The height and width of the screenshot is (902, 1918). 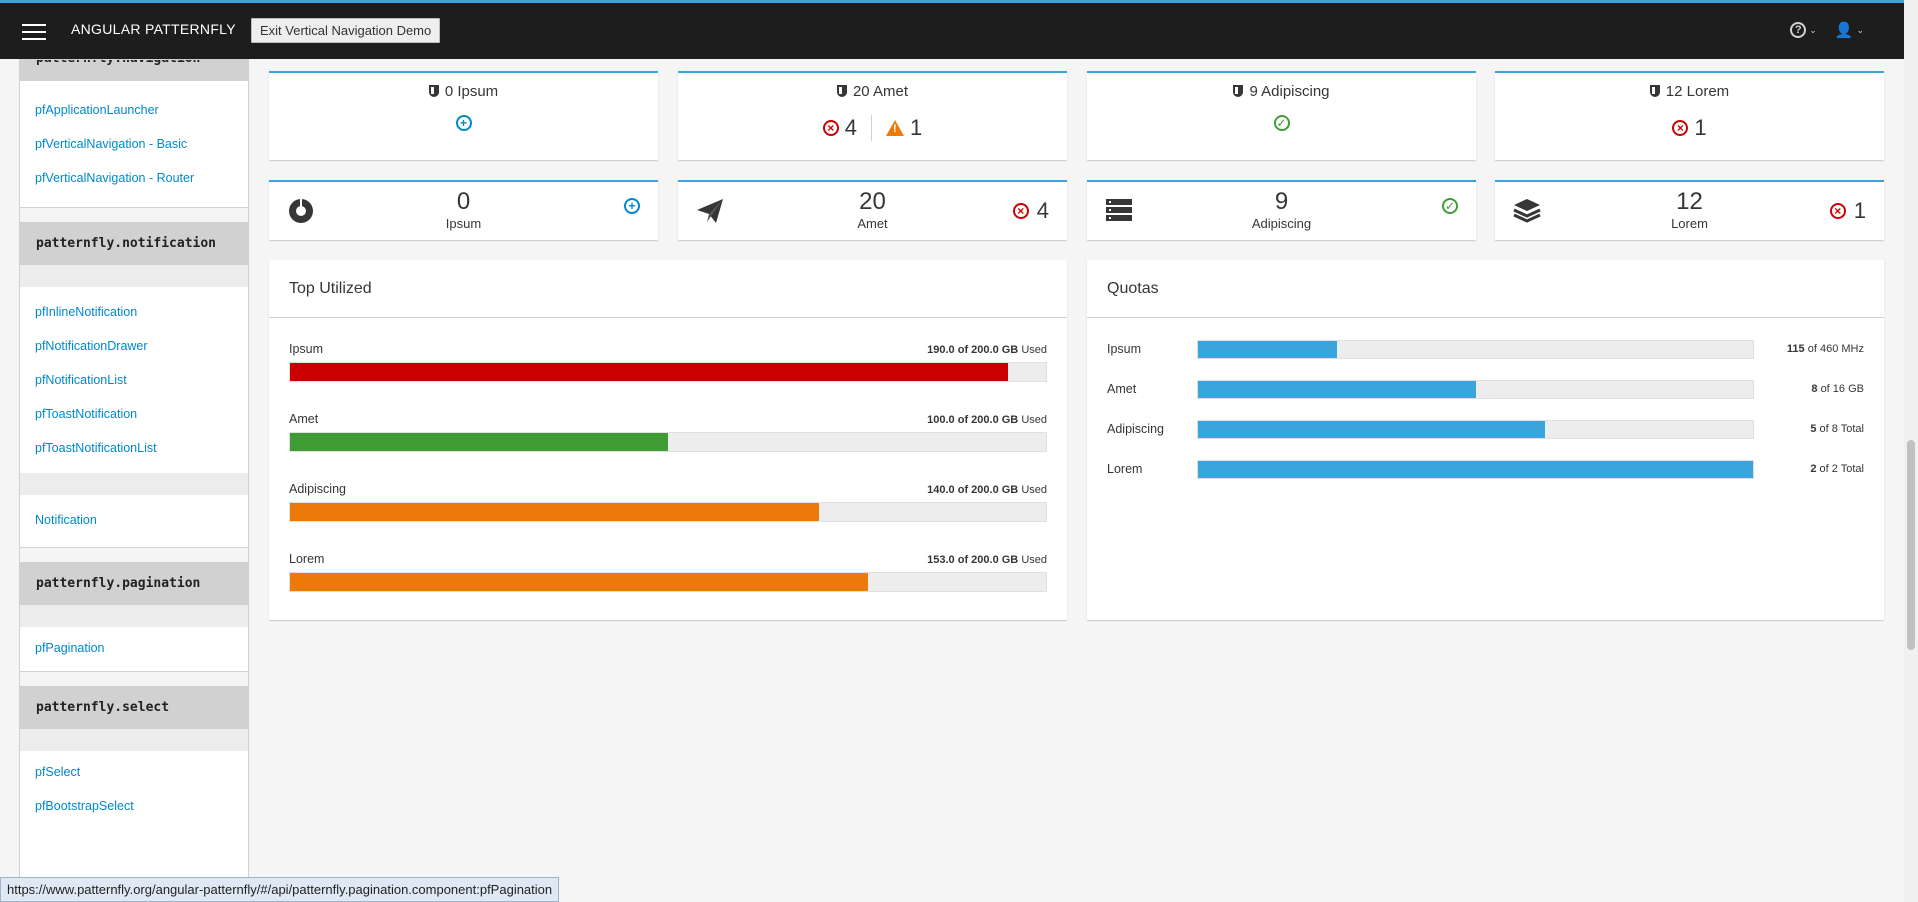 I want to click on page-scrollbar, so click(x=1911, y=451).